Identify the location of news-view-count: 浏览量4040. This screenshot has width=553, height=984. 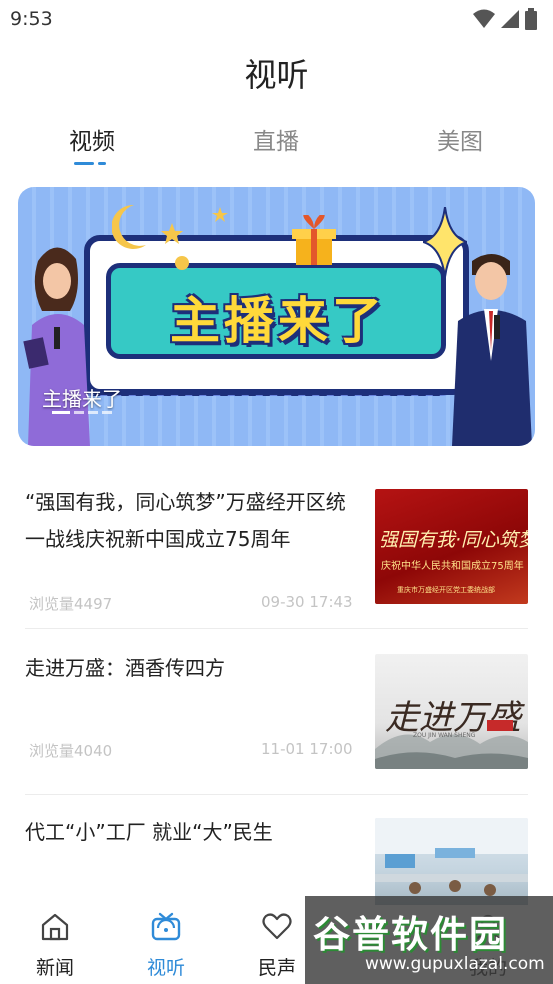
(71, 751).